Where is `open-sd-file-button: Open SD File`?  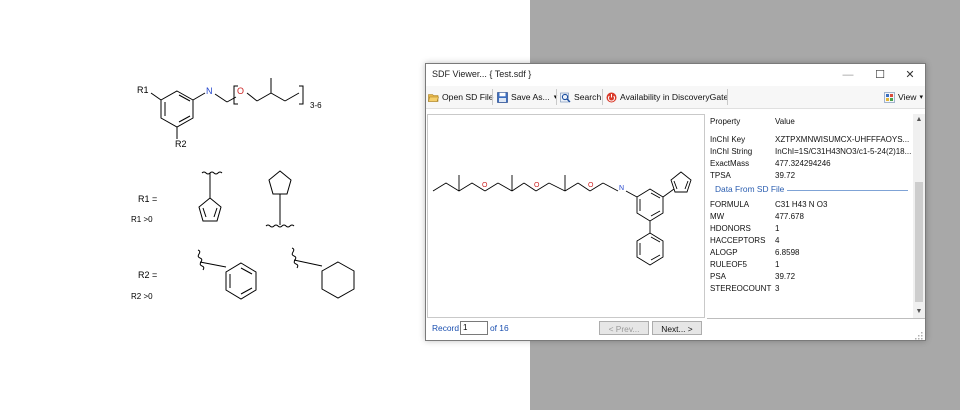 open-sd-file-button: Open SD File is located at coordinates (461, 97).